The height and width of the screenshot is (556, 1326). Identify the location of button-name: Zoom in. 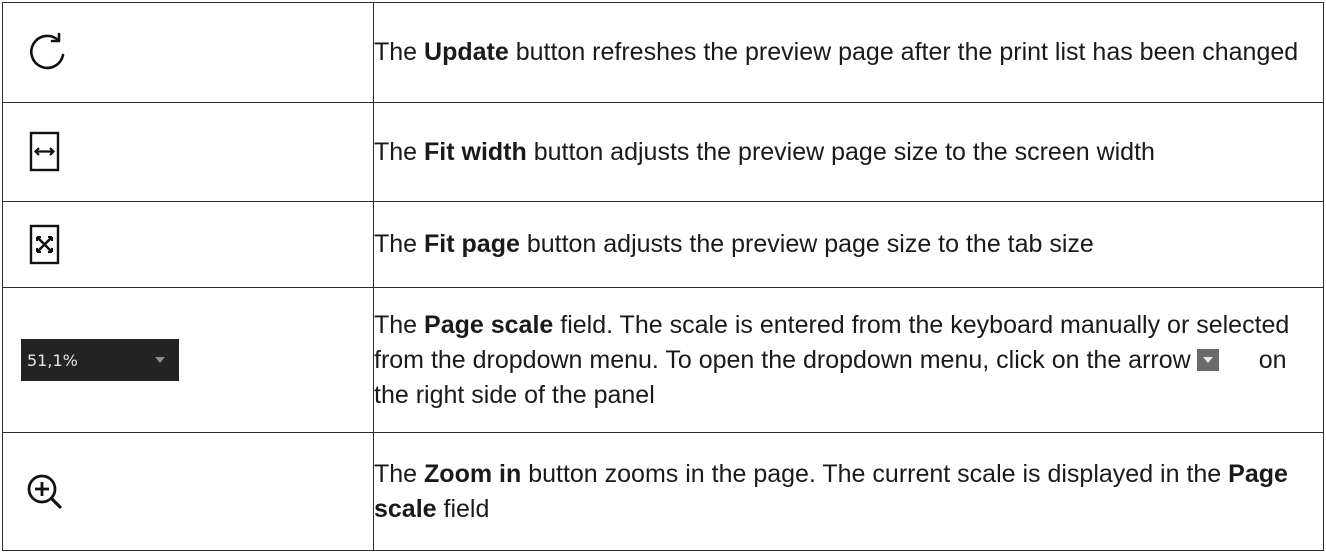
(473, 473).